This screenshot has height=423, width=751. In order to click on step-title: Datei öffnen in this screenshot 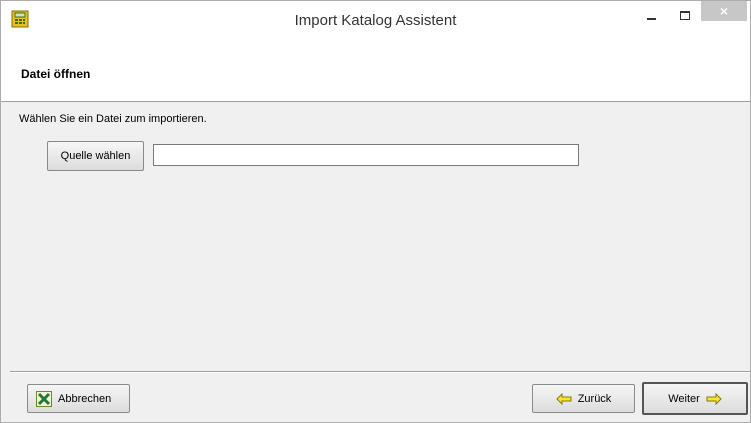, I will do `click(56, 74)`.